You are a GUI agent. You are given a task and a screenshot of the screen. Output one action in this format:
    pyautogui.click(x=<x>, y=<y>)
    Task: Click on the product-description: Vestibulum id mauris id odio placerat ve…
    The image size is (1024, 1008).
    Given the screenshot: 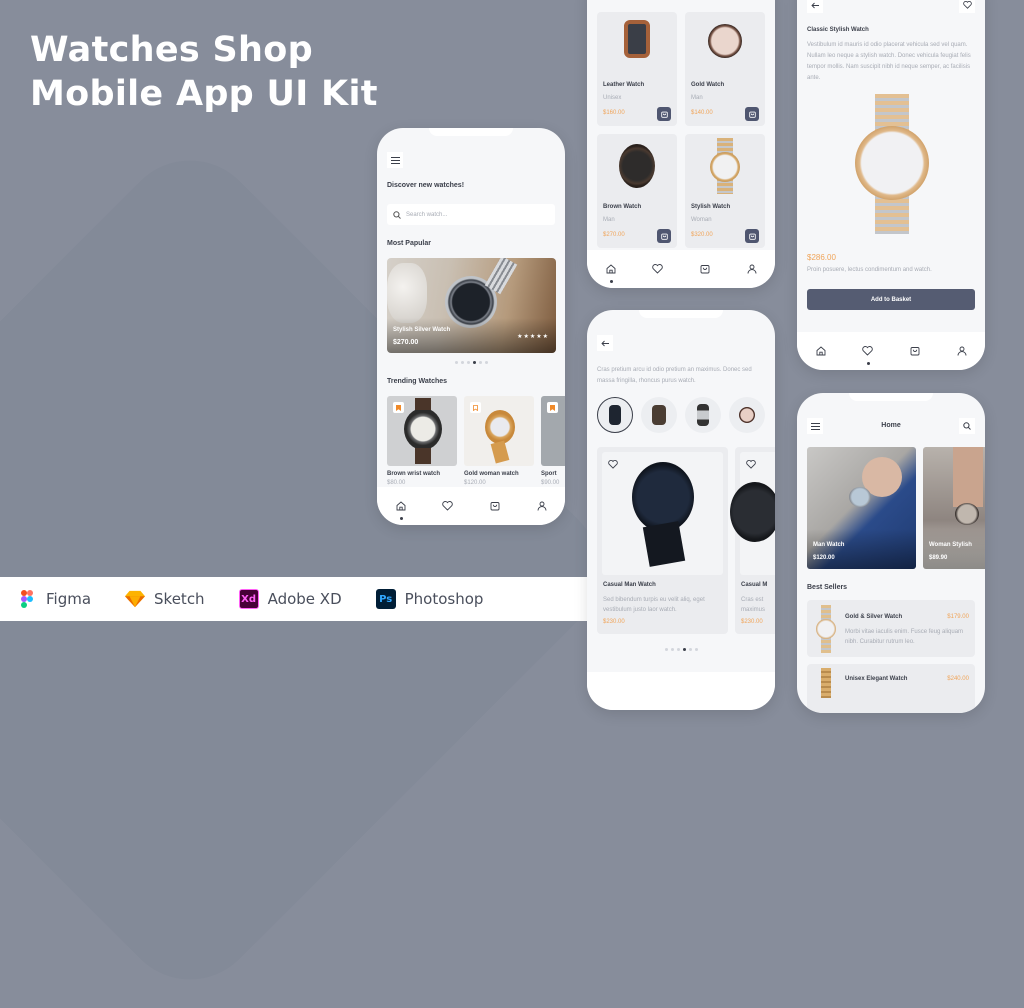 What is the action you would take?
    pyautogui.click(x=889, y=61)
    